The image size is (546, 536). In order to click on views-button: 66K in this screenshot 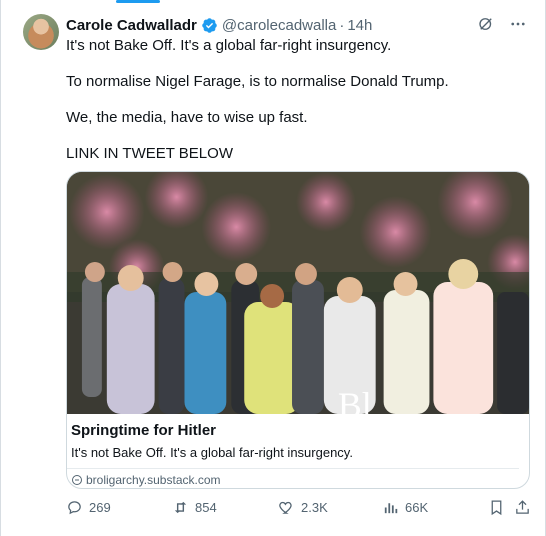, I will do `click(405, 507)`.